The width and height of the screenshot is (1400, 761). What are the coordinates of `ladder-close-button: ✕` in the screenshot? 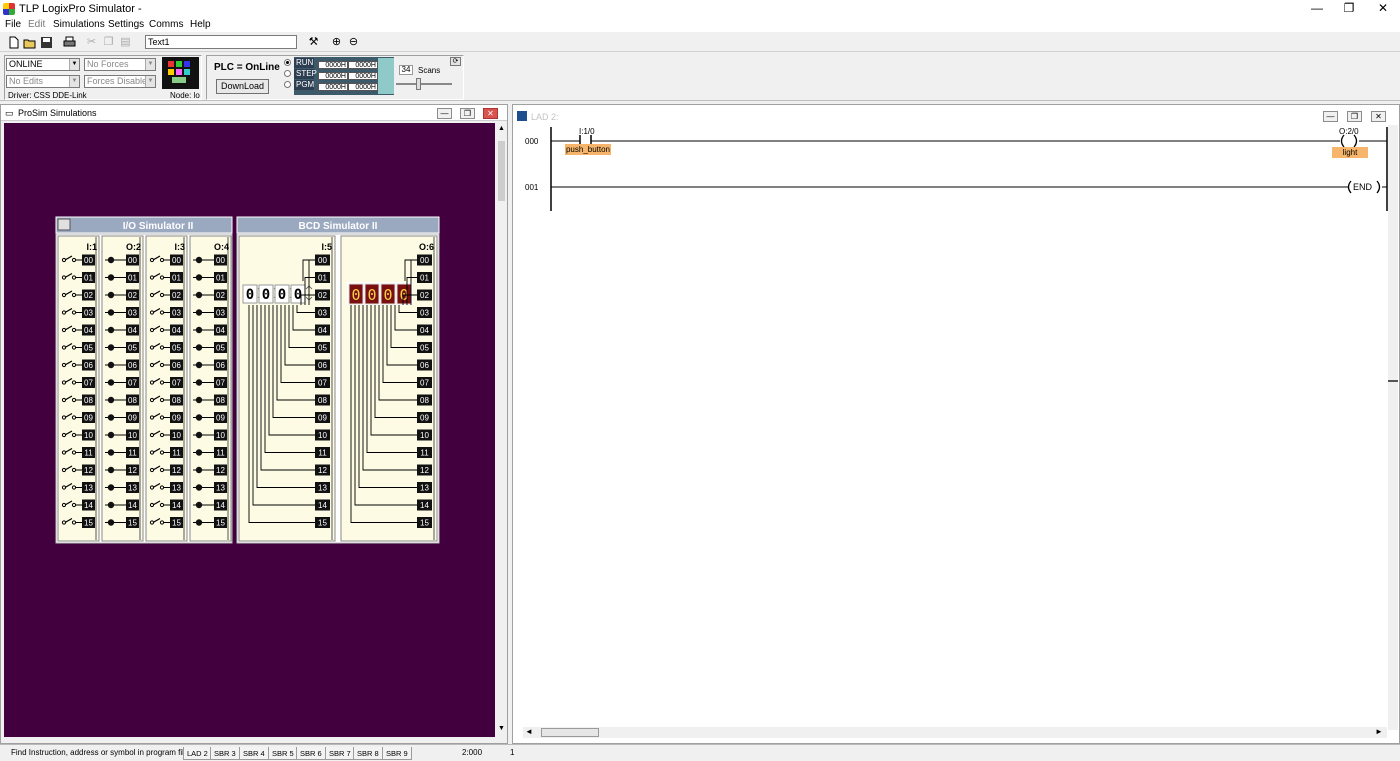 It's located at (1378, 116).